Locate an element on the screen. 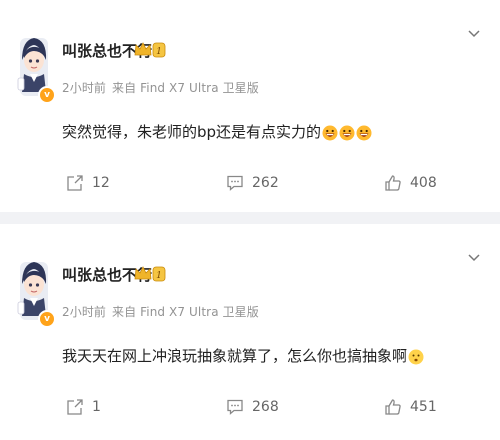 This screenshot has width=500, height=440. comment-button: 262 is located at coordinates (252, 183).